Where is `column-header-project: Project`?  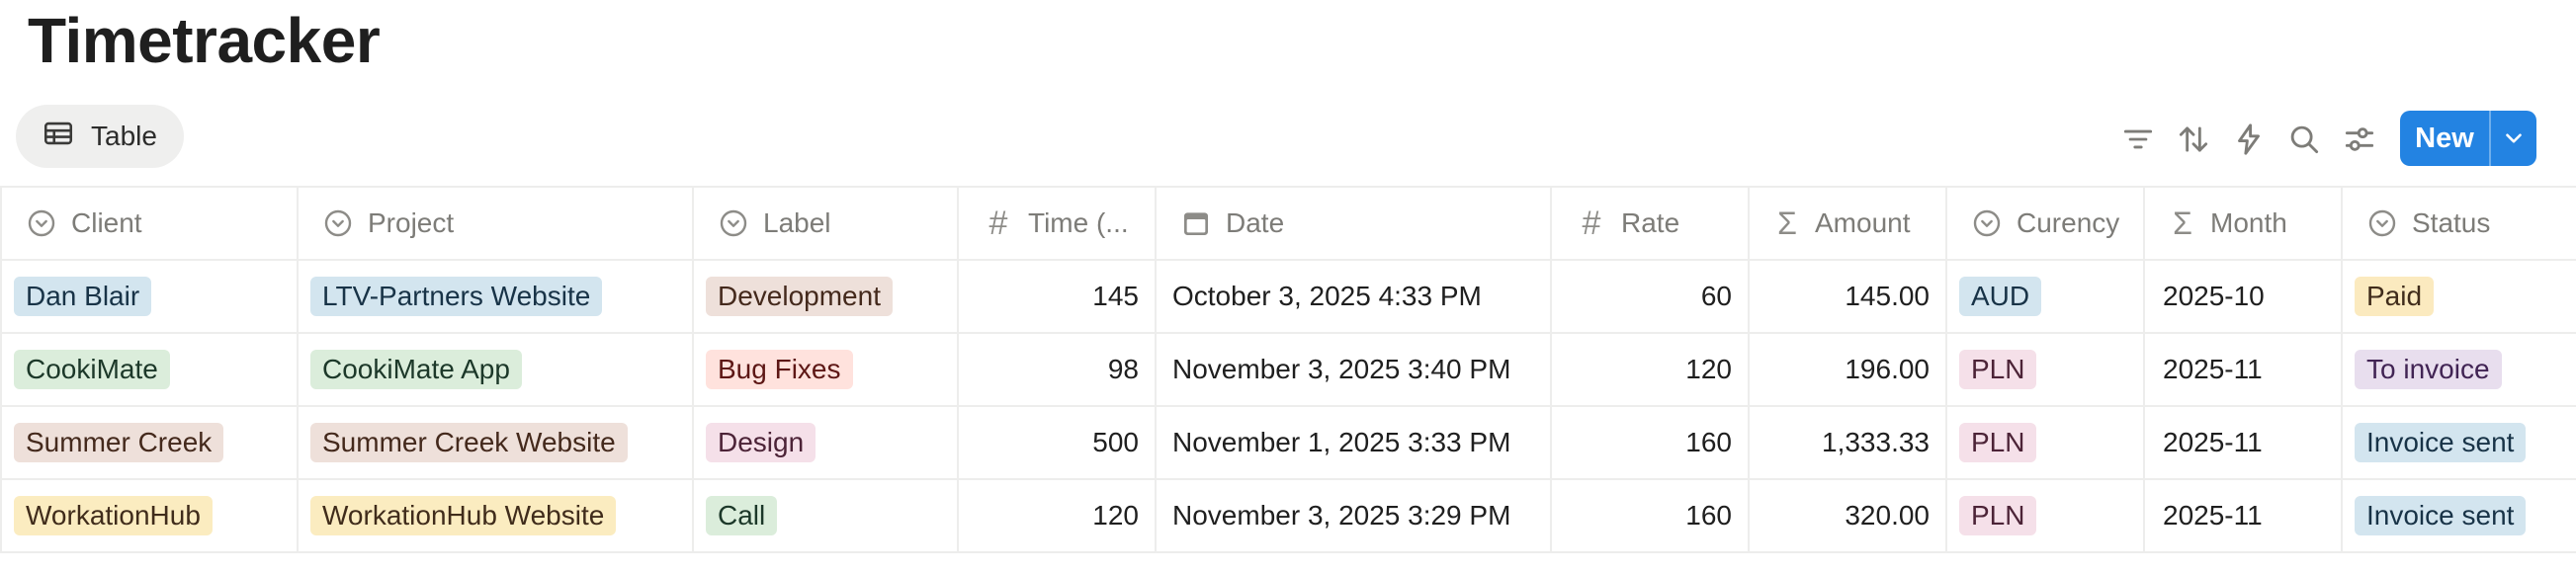 column-header-project: Project is located at coordinates (496, 224).